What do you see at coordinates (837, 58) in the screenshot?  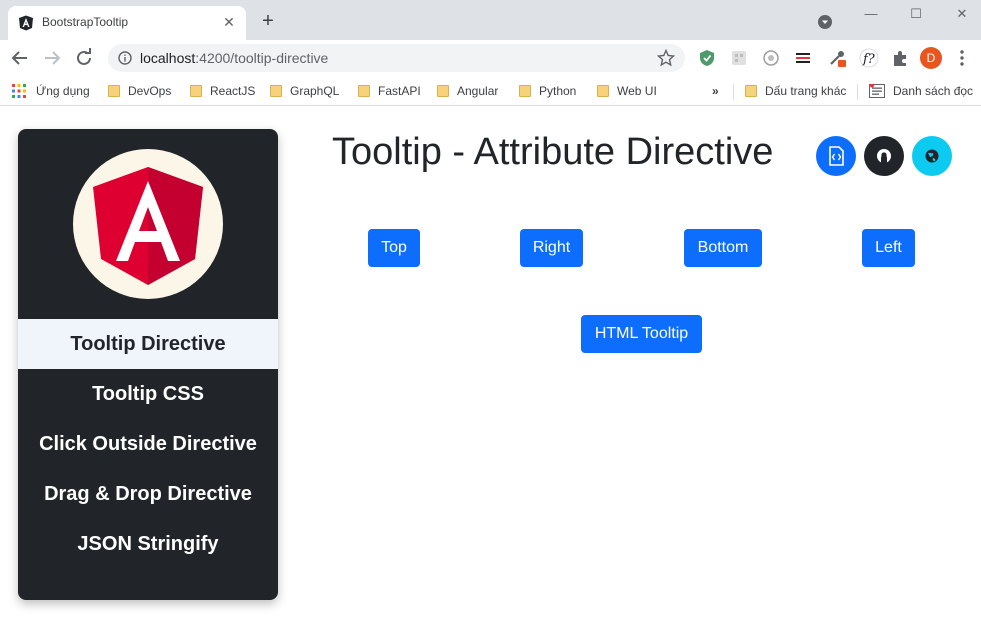 I see `eyedropper-extension-icon` at bounding box center [837, 58].